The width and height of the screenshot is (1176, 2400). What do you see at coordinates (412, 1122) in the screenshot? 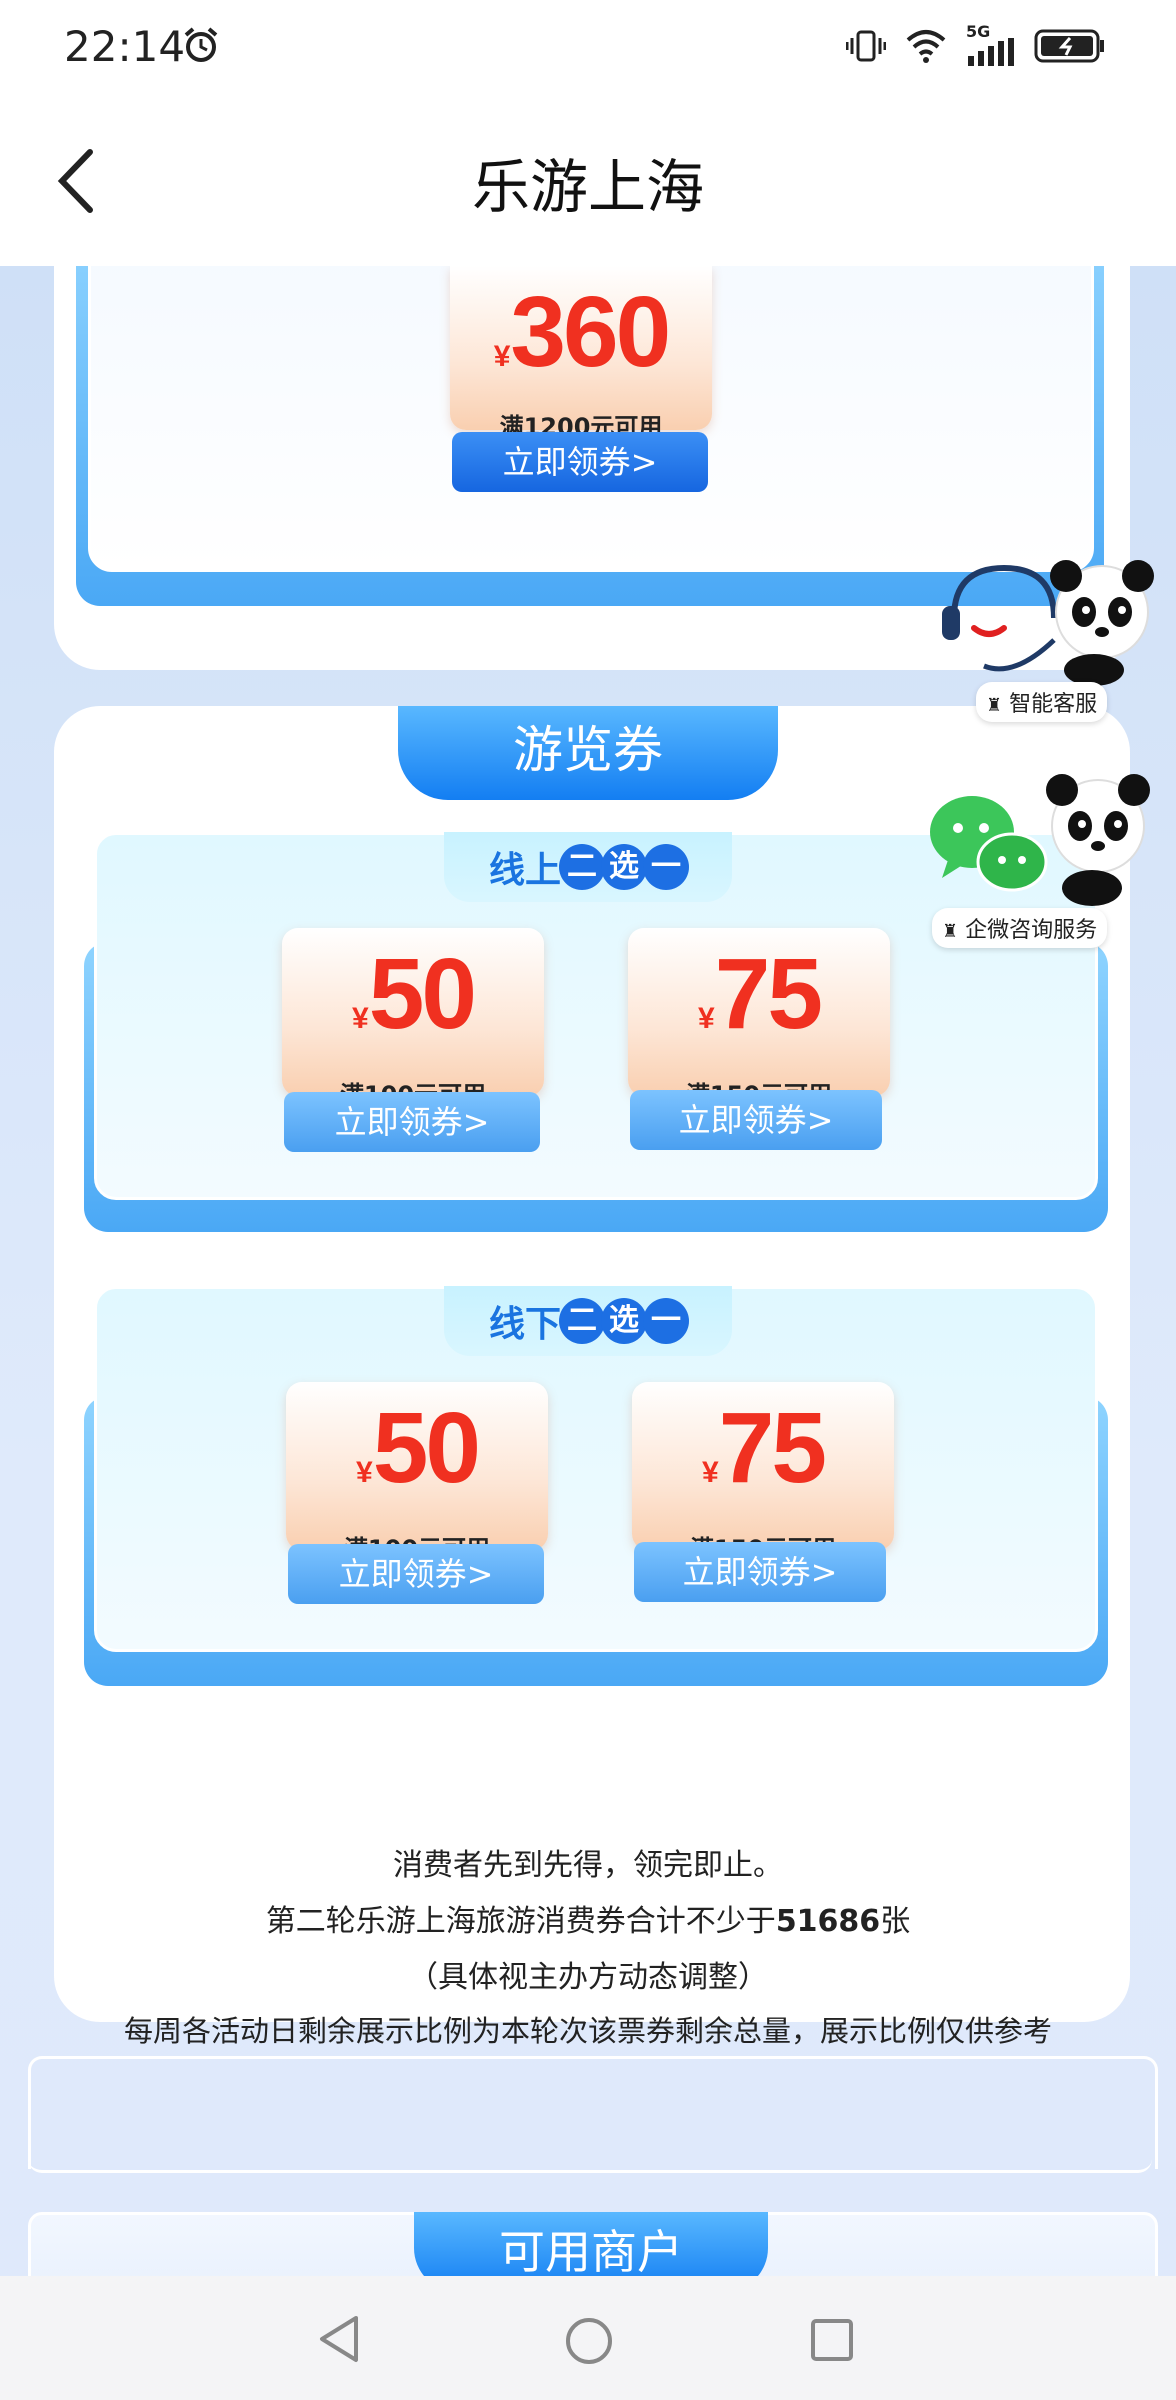
I see `claim-button-online-50: 立即领券>` at bounding box center [412, 1122].